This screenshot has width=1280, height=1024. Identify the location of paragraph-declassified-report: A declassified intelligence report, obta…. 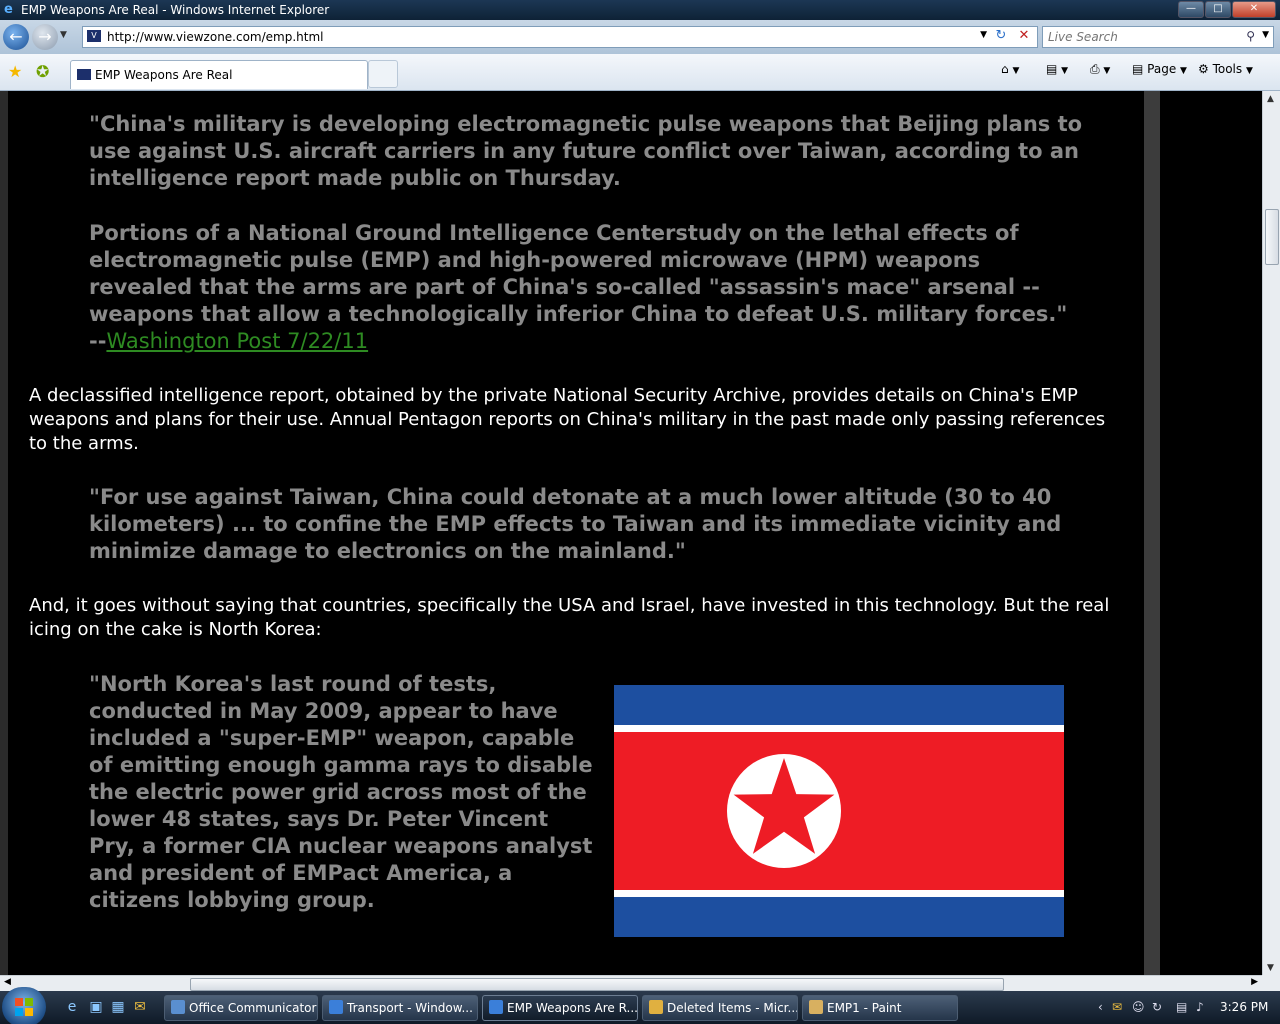
(567, 419).